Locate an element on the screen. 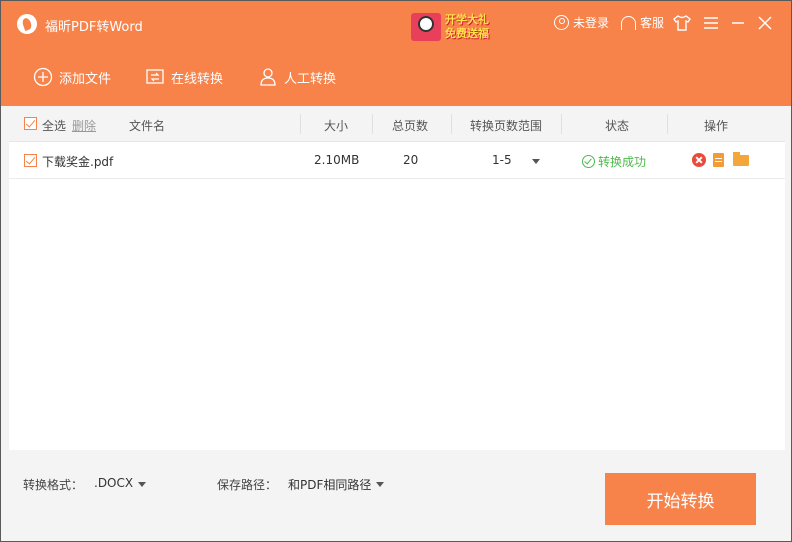  title-bar: 福昕PDF转Word 开学大礼 免费送福 未登录 客服 is located at coordinates (396, 24).